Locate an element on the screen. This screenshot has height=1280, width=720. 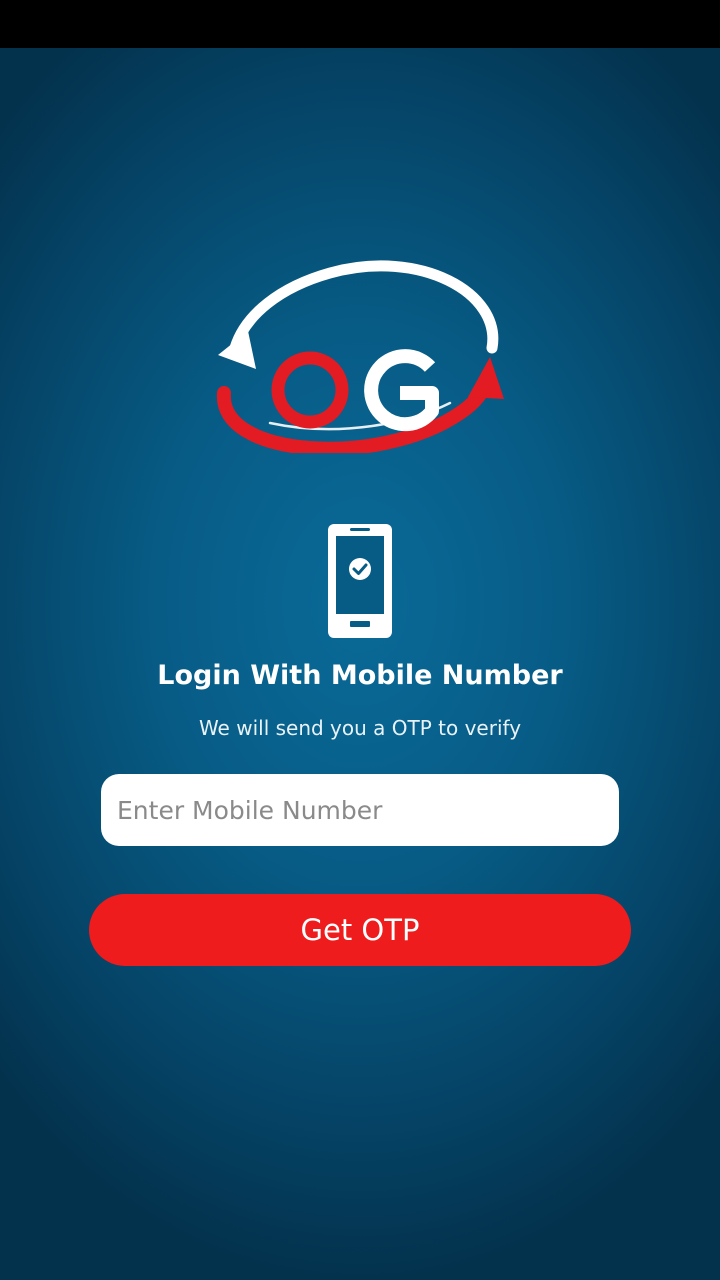
og-logo is located at coordinates (360, 356).